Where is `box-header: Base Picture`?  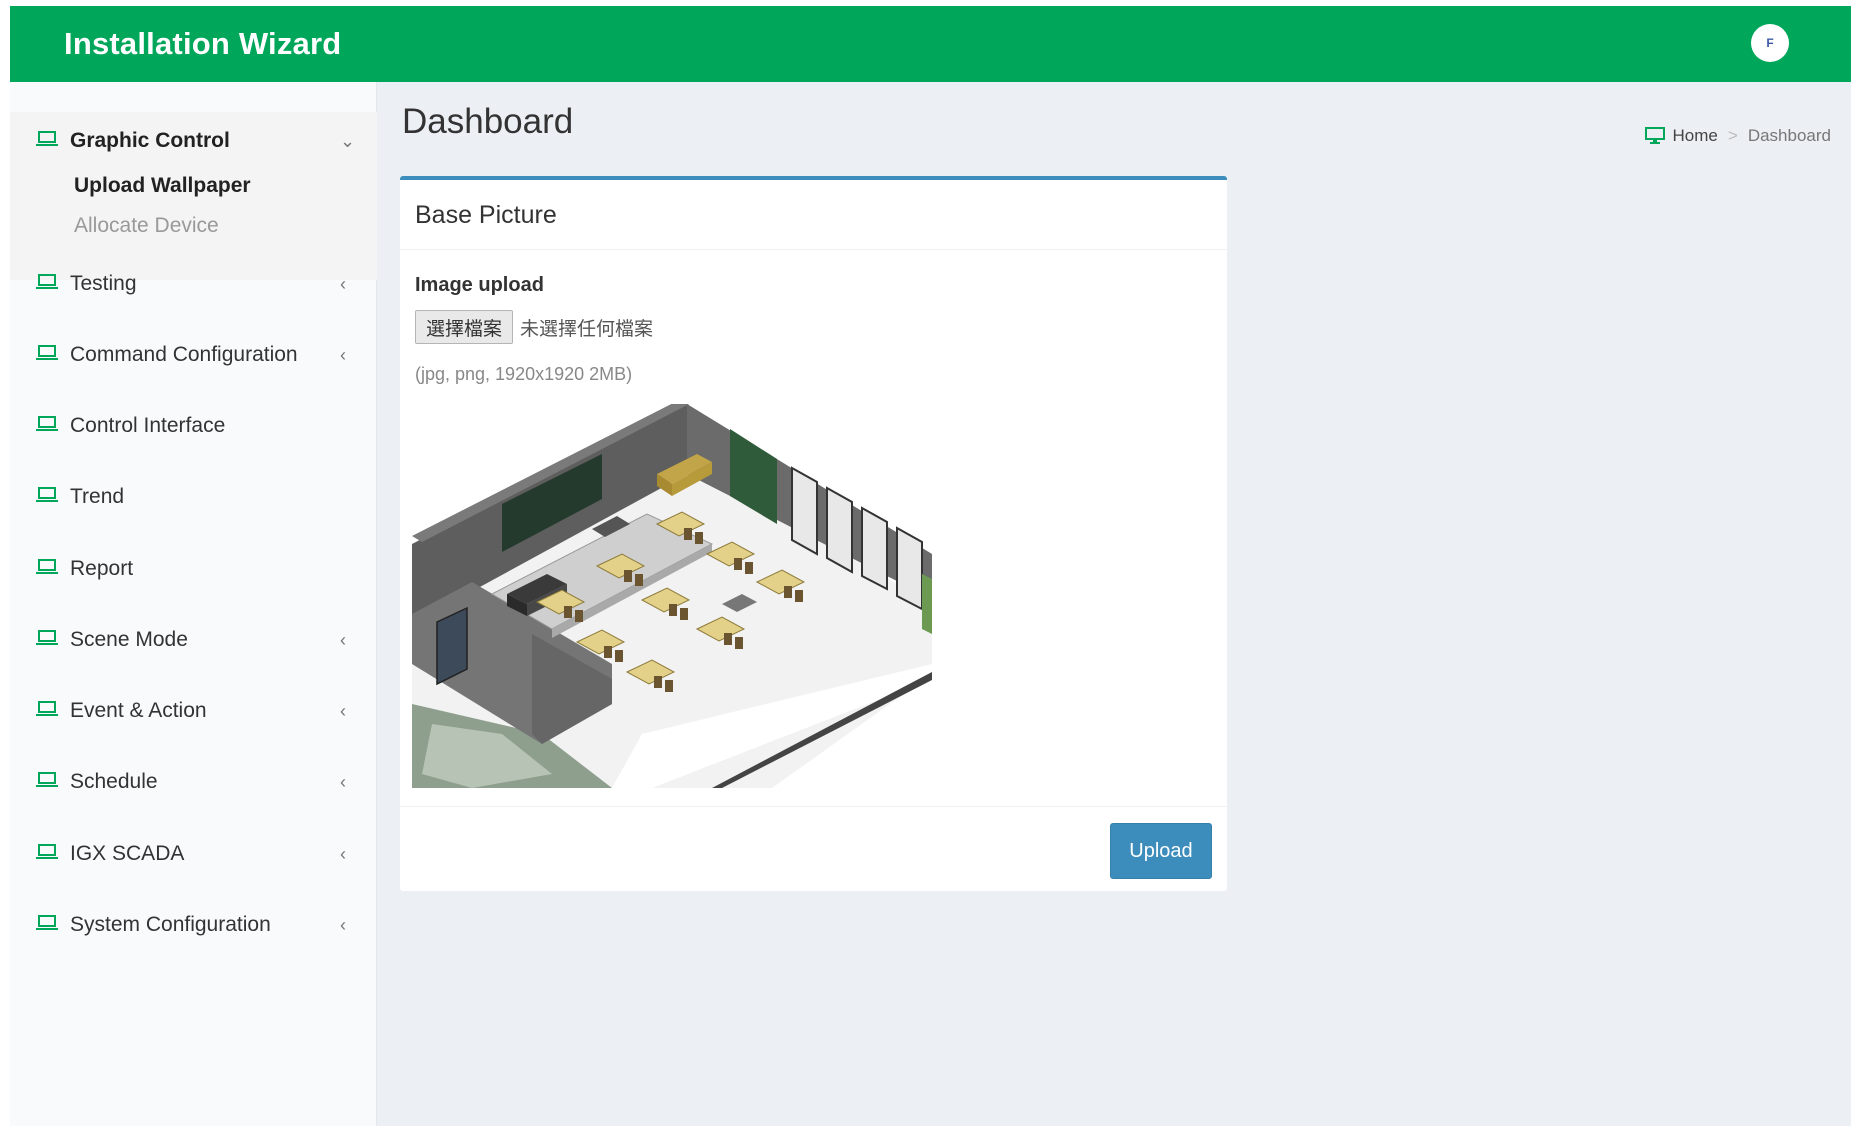 box-header: Base Picture is located at coordinates (813, 215).